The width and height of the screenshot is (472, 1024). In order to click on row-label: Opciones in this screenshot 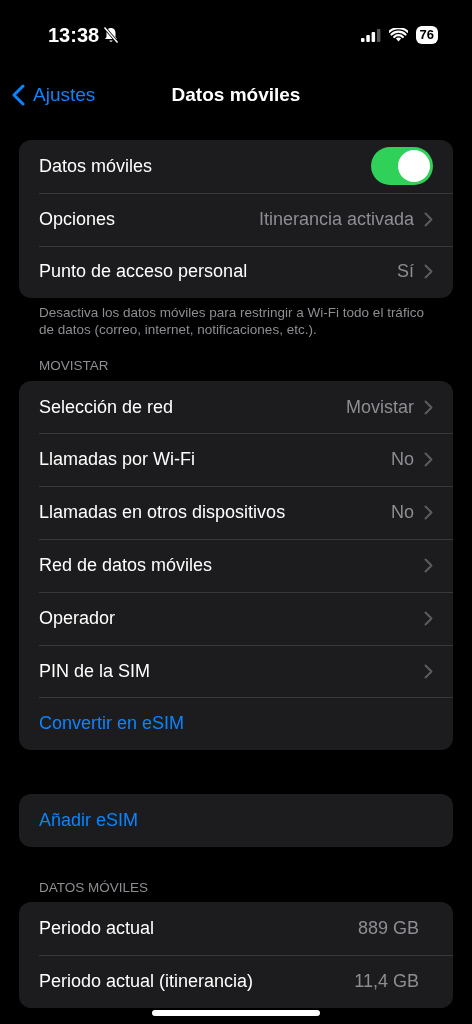, I will do `click(77, 219)`.